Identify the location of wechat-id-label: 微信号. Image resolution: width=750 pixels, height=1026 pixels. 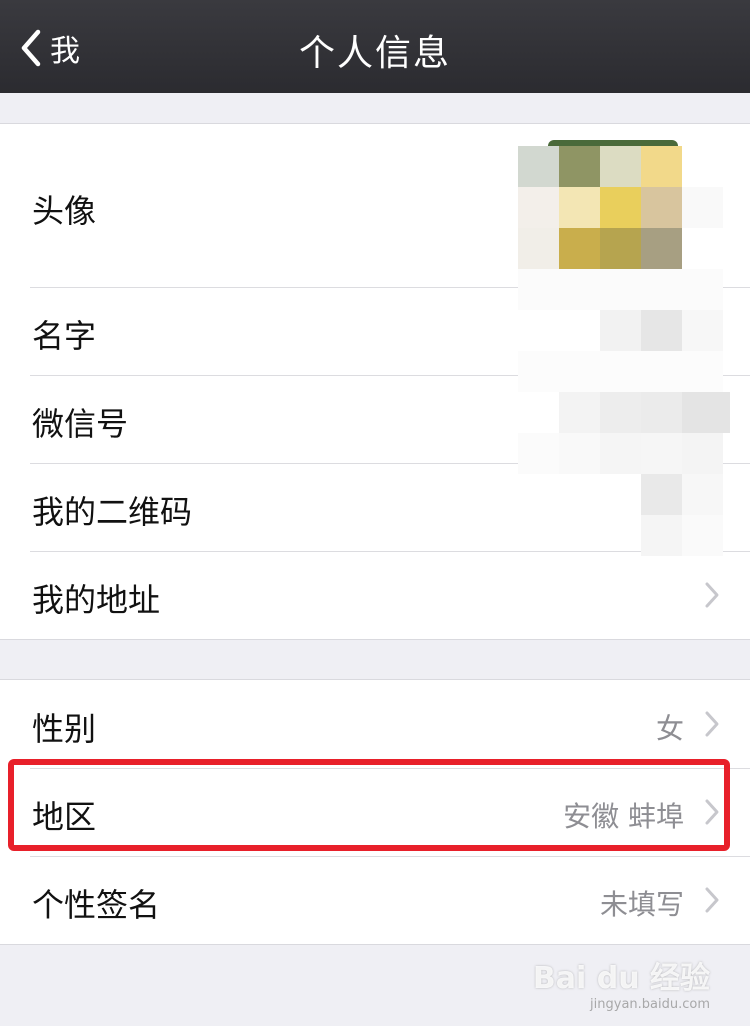
(80, 424).